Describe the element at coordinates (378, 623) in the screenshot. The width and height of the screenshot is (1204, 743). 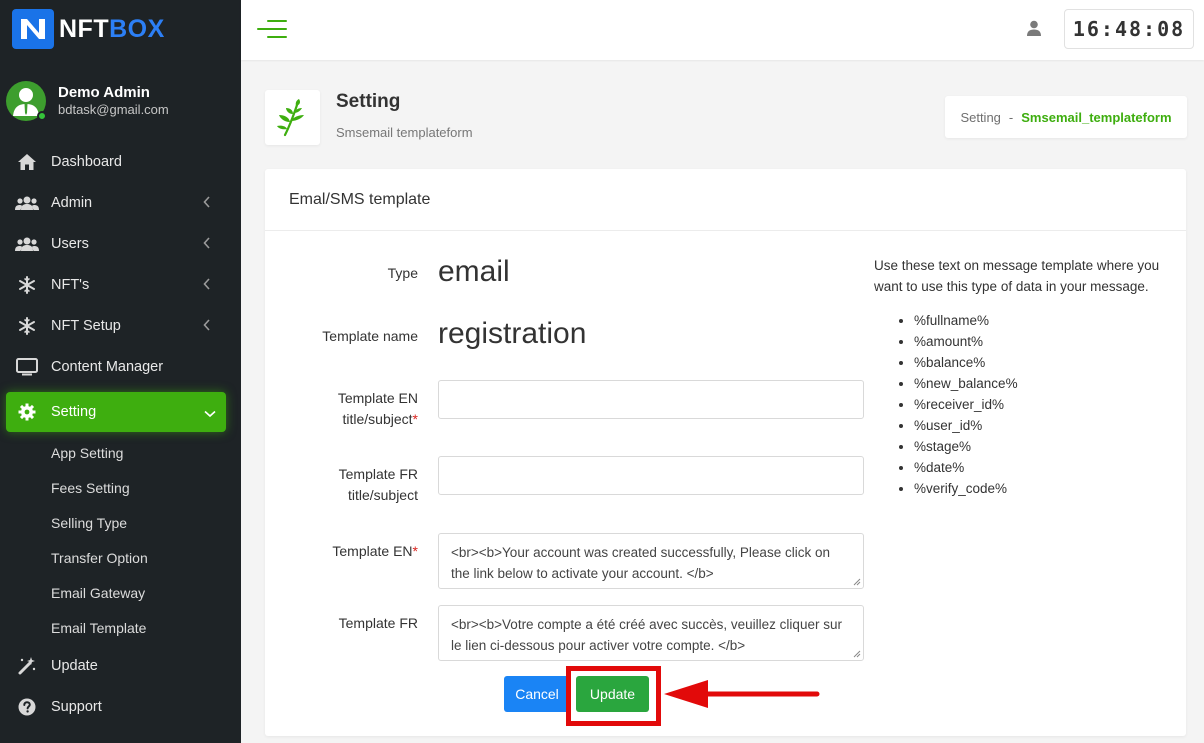
I see `template-fr-label: Template FR` at that location.